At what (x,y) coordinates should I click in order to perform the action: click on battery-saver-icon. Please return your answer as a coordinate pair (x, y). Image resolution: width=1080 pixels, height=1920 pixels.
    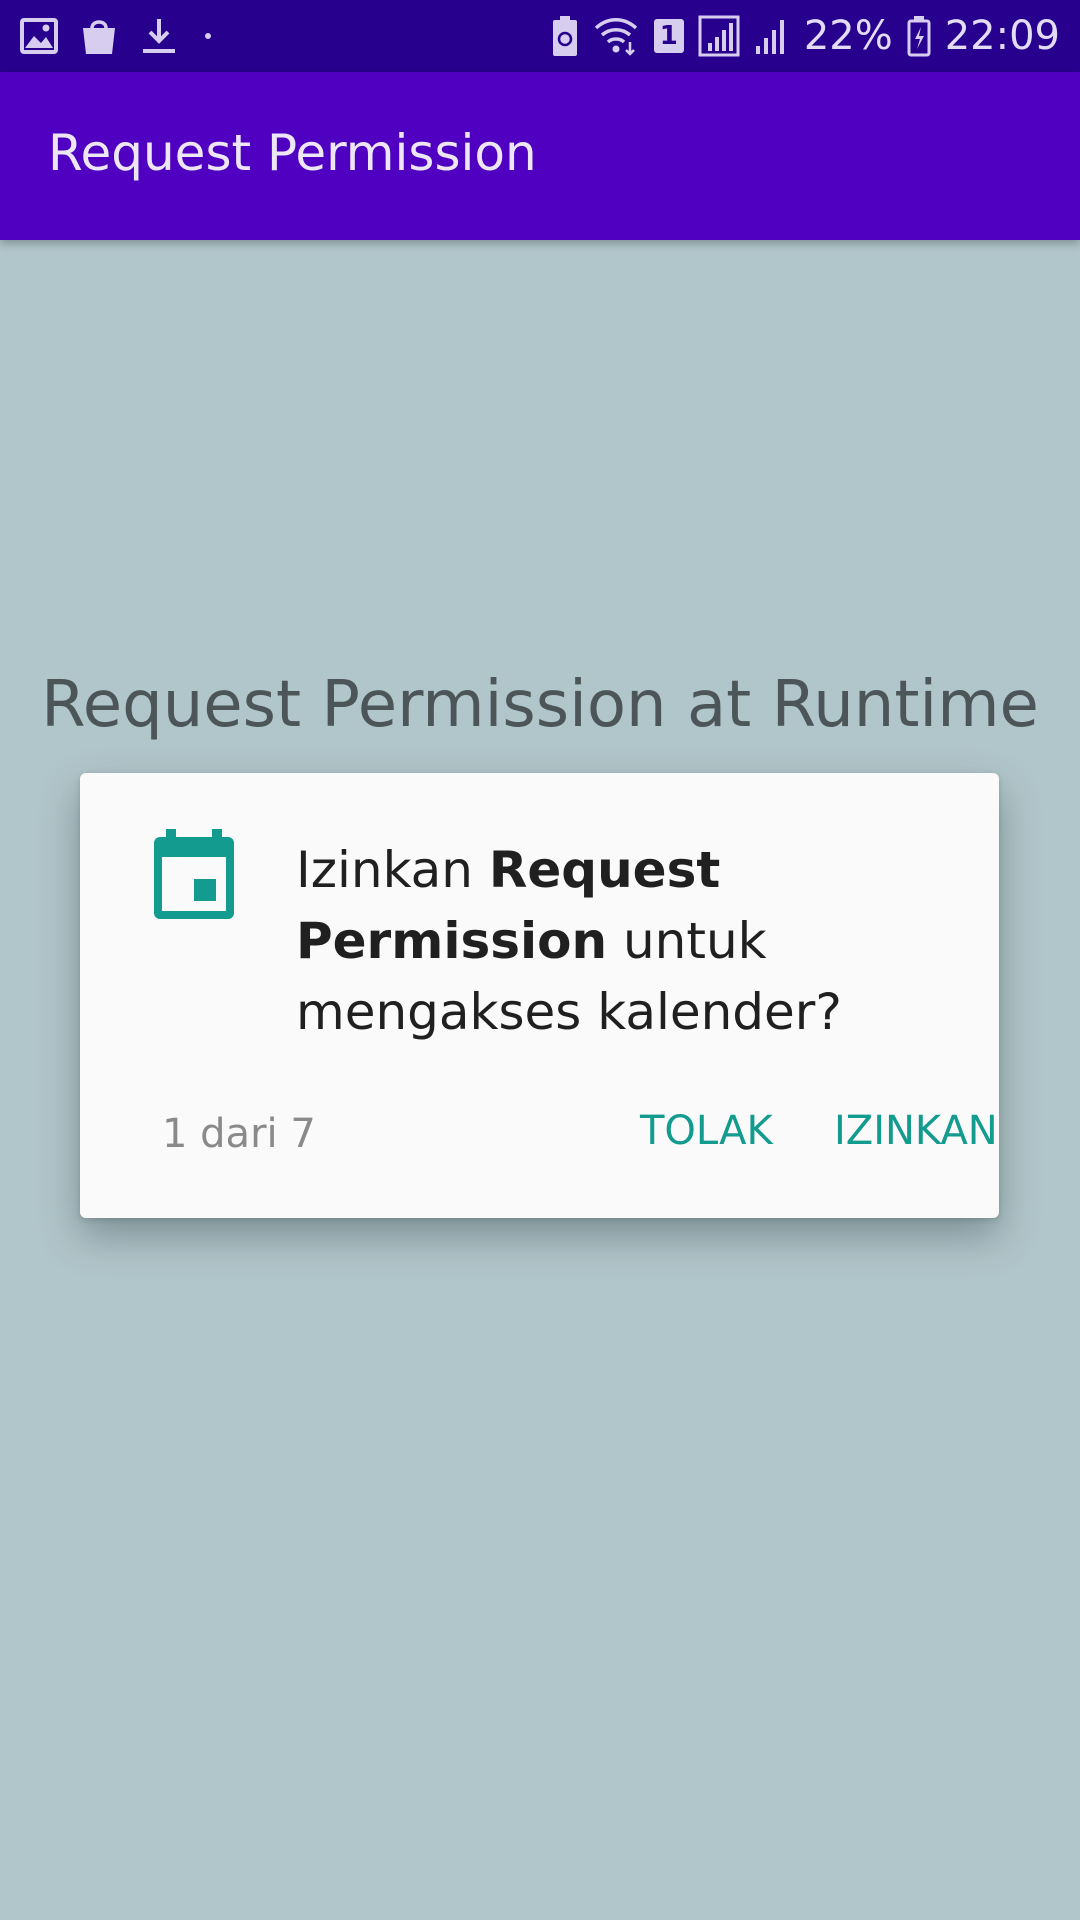
    Looking at the image, I should click on (565, 36).